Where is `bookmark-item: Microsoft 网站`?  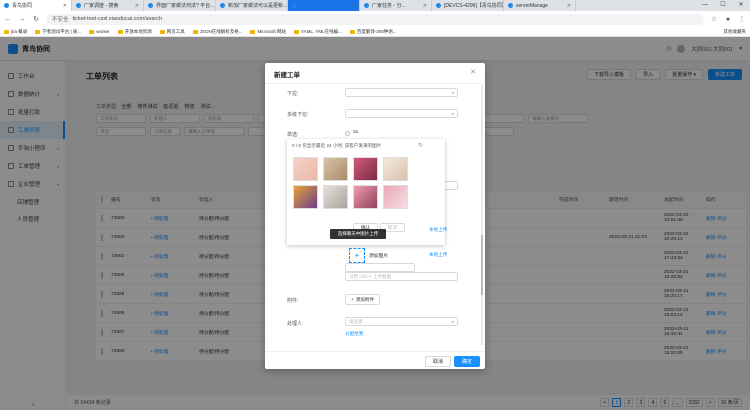
bookmark-item: Microsoft 网站 is located at coordinates (268, 32).